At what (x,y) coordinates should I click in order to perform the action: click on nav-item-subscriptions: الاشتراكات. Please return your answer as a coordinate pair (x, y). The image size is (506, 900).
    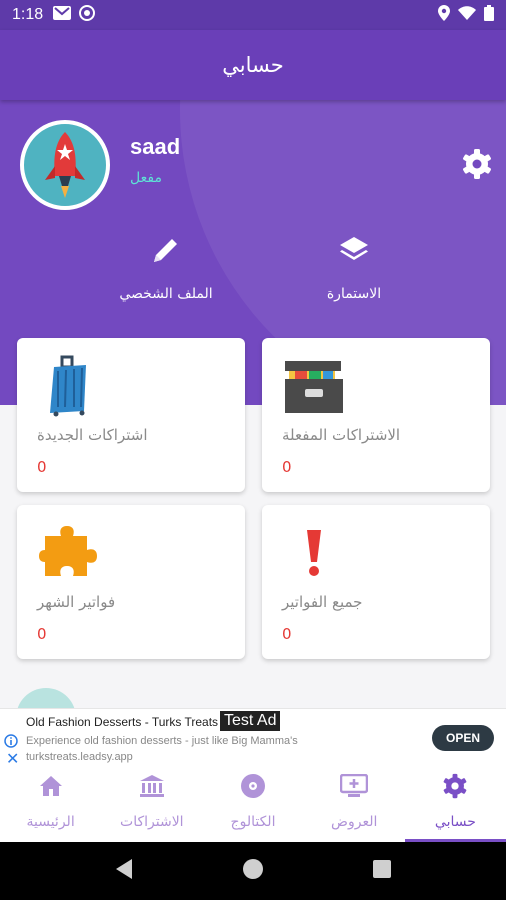
    Looking at the image, I should click on (151, 805).